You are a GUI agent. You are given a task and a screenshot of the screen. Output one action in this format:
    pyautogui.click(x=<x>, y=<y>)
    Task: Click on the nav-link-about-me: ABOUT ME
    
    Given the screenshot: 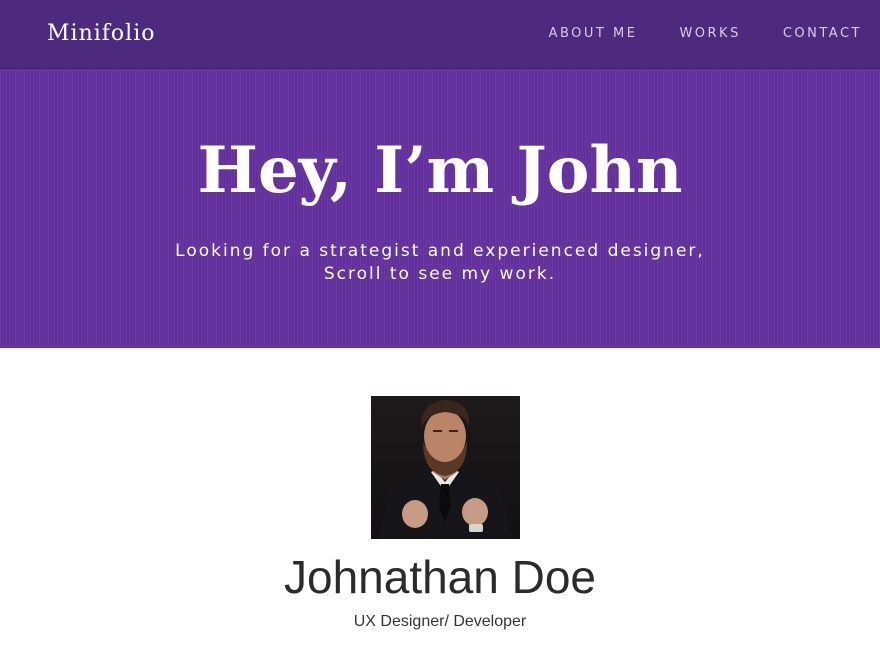 What is the action you would take?
    pyautogui.click(x=593, y=33)
    